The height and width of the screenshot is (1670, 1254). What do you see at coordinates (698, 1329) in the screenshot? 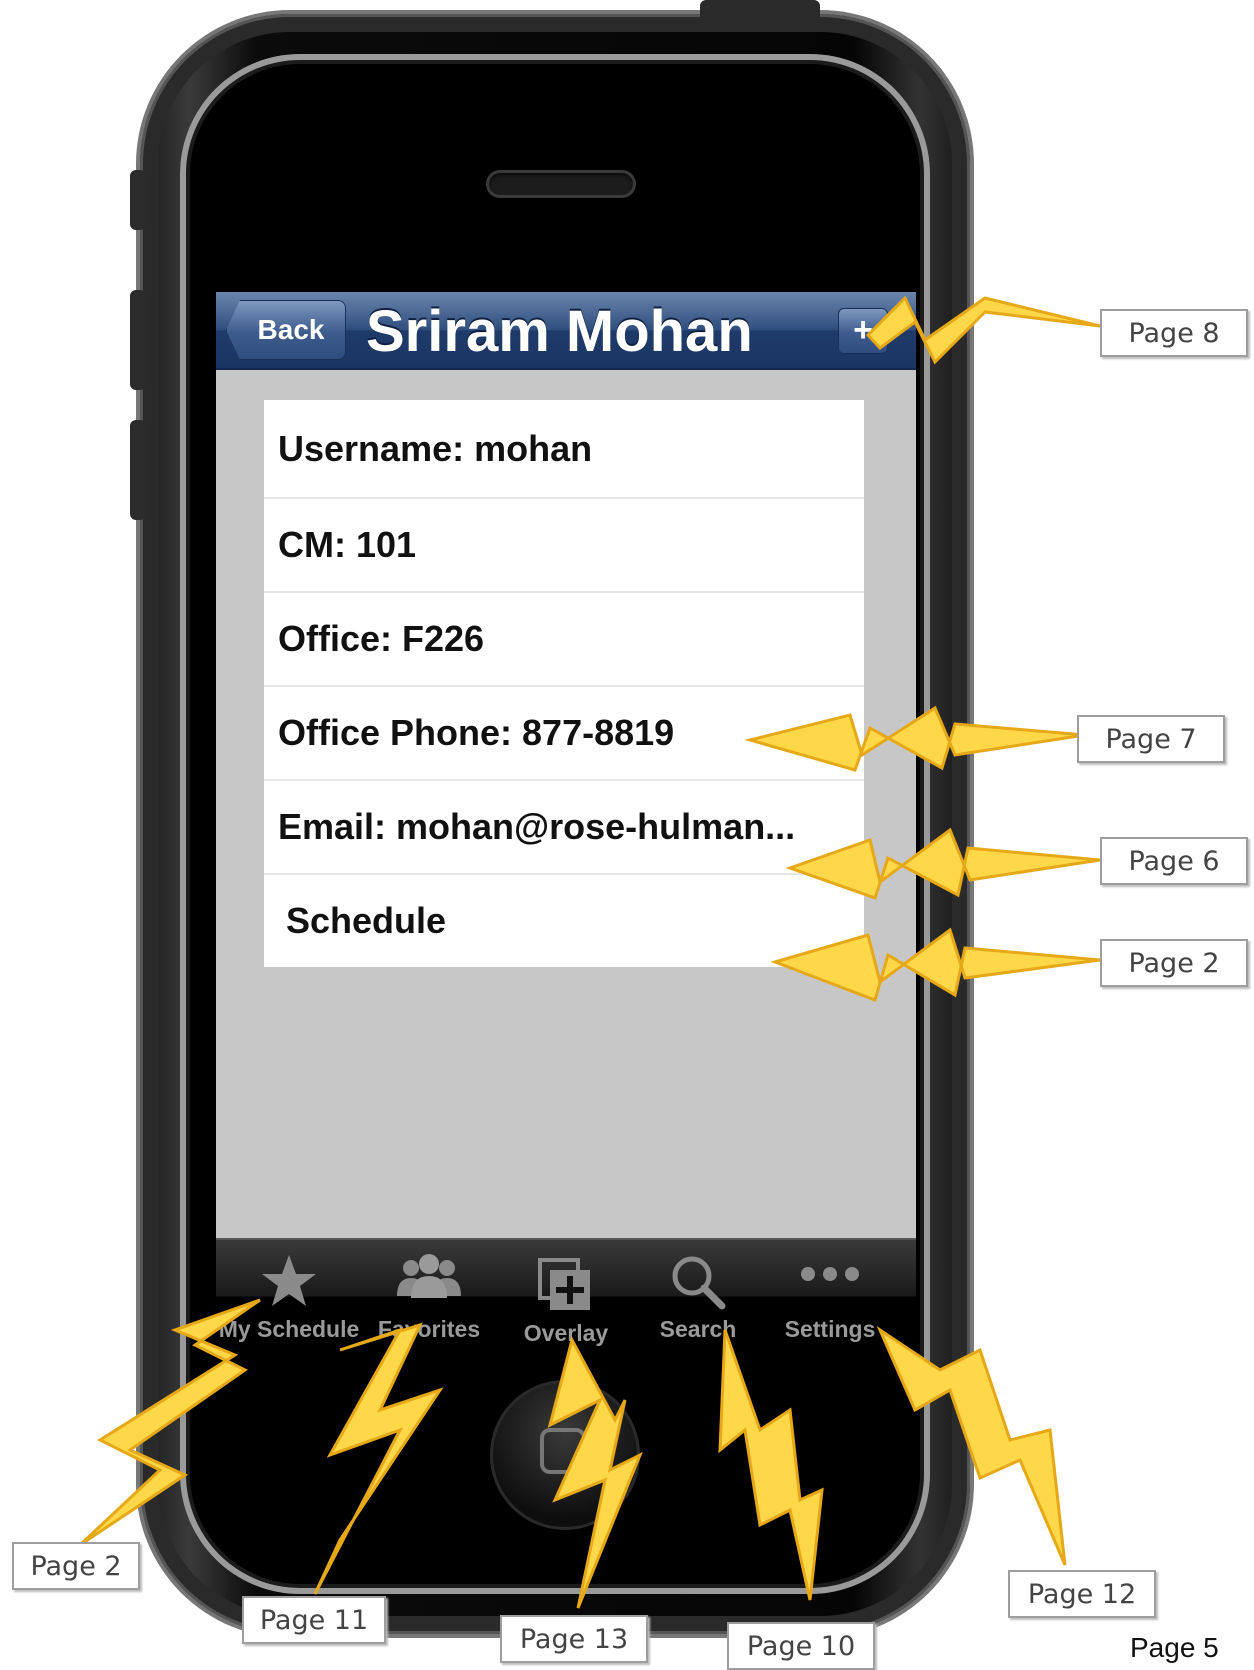
I see `tab-label: Search` at bounding box center [698, 1329].